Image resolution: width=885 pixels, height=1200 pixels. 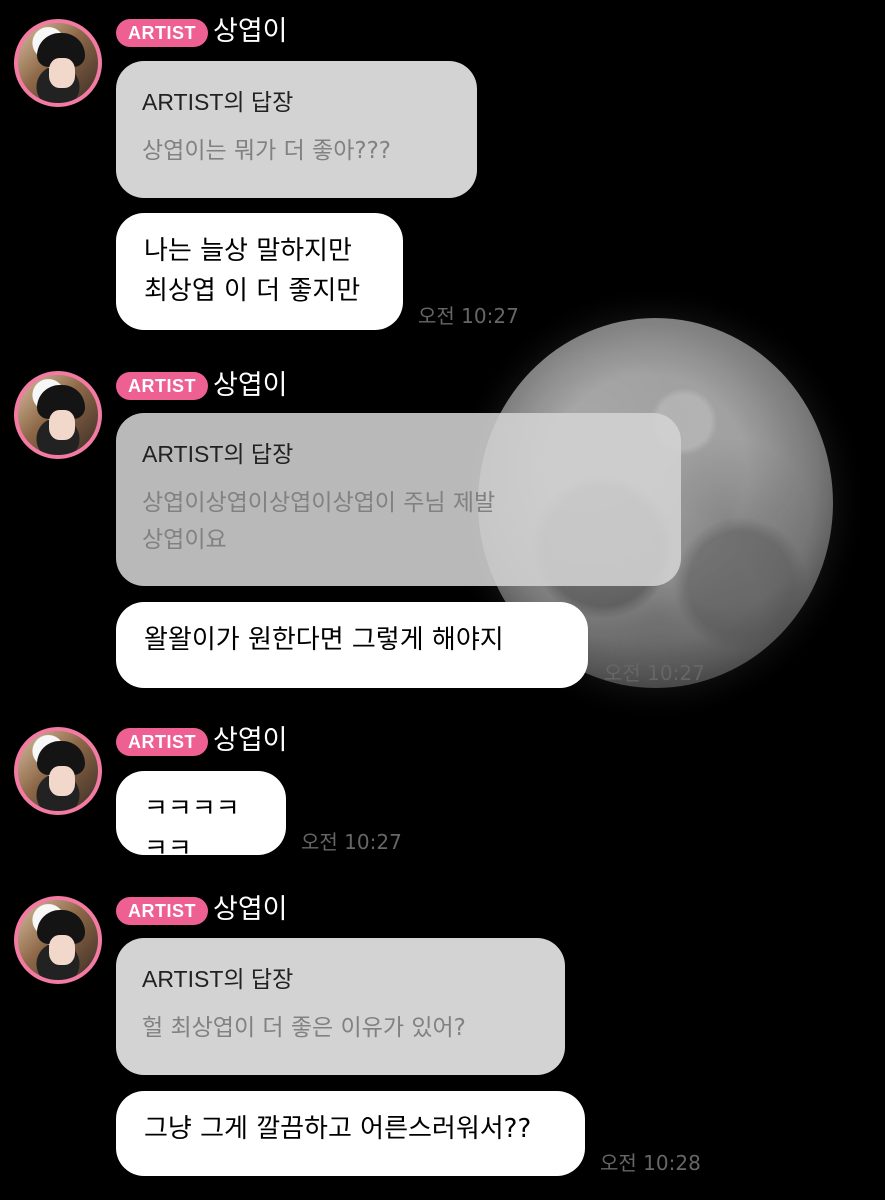 What do you see at coordinates (340, 1006) in the screenshot?
I see `artist-reply-card: ARTIST의 답장 헐 최상엽이 더 좋은 이유가 있어?` at bounding box center [340, 1006].